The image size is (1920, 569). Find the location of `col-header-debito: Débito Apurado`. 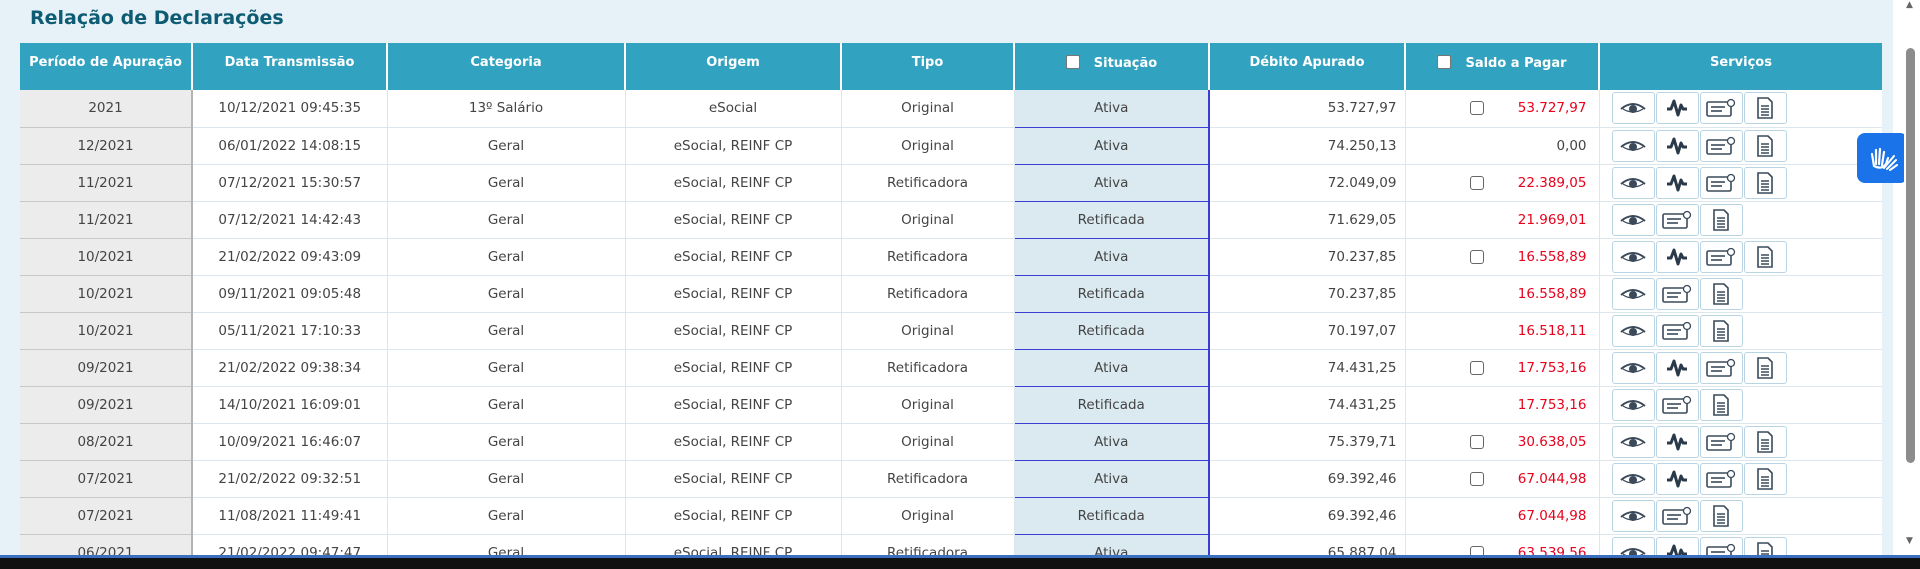

col-header-debito: Débito Apurado is located at coordinates (1307, 66).